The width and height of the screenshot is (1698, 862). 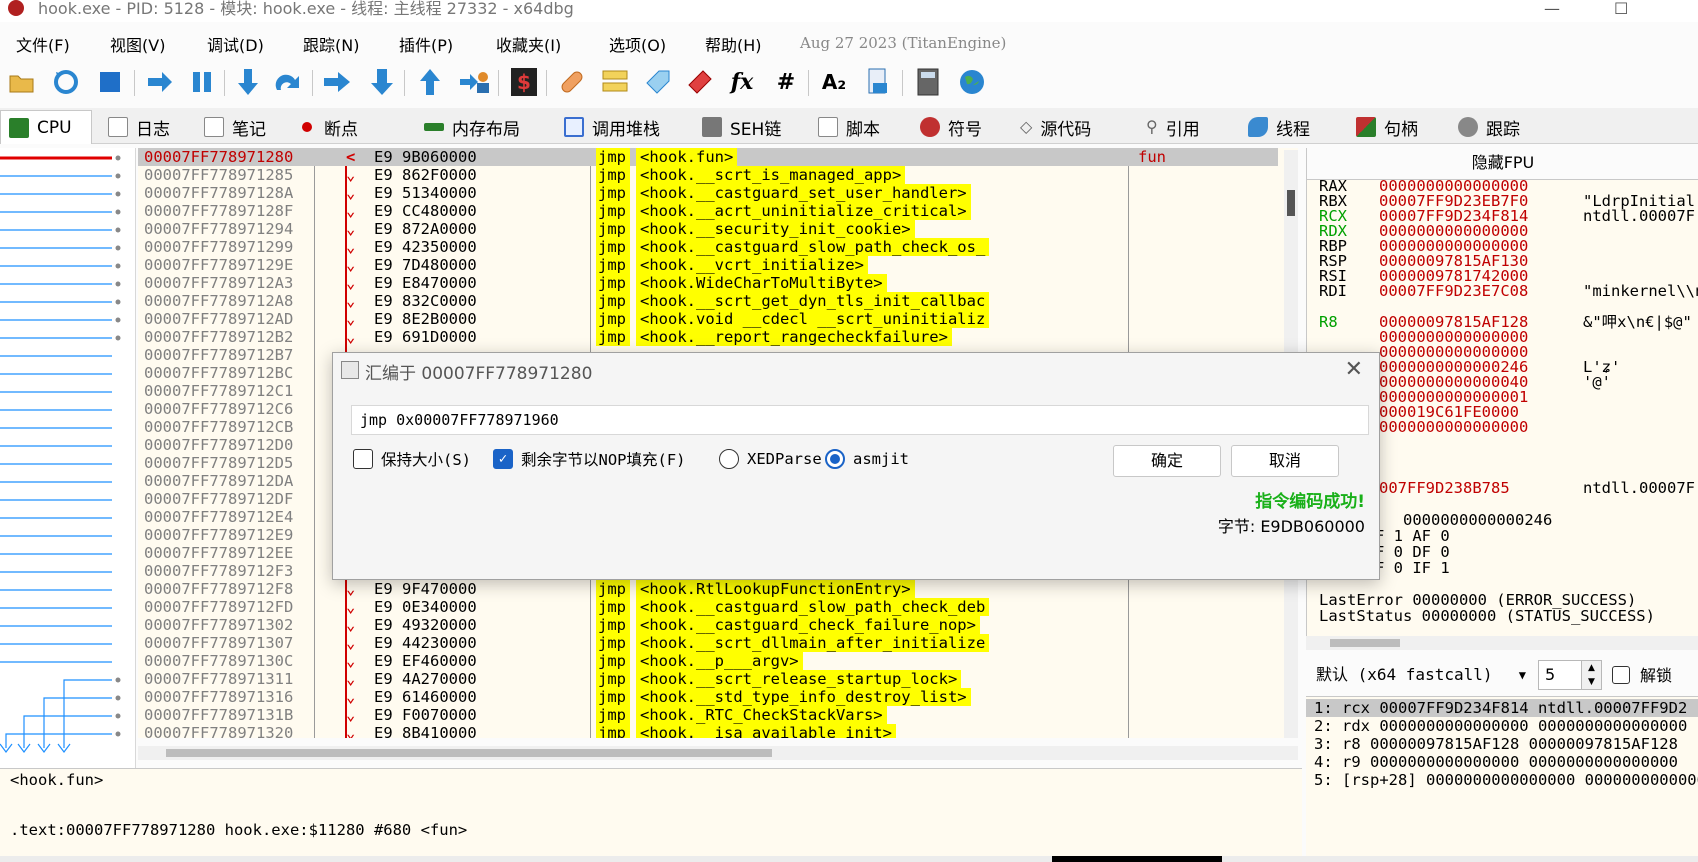 What do you see at coordinates (834, 82) in the screenshot?
I see `font-icon: A₂` at bounding box center [834, 82].